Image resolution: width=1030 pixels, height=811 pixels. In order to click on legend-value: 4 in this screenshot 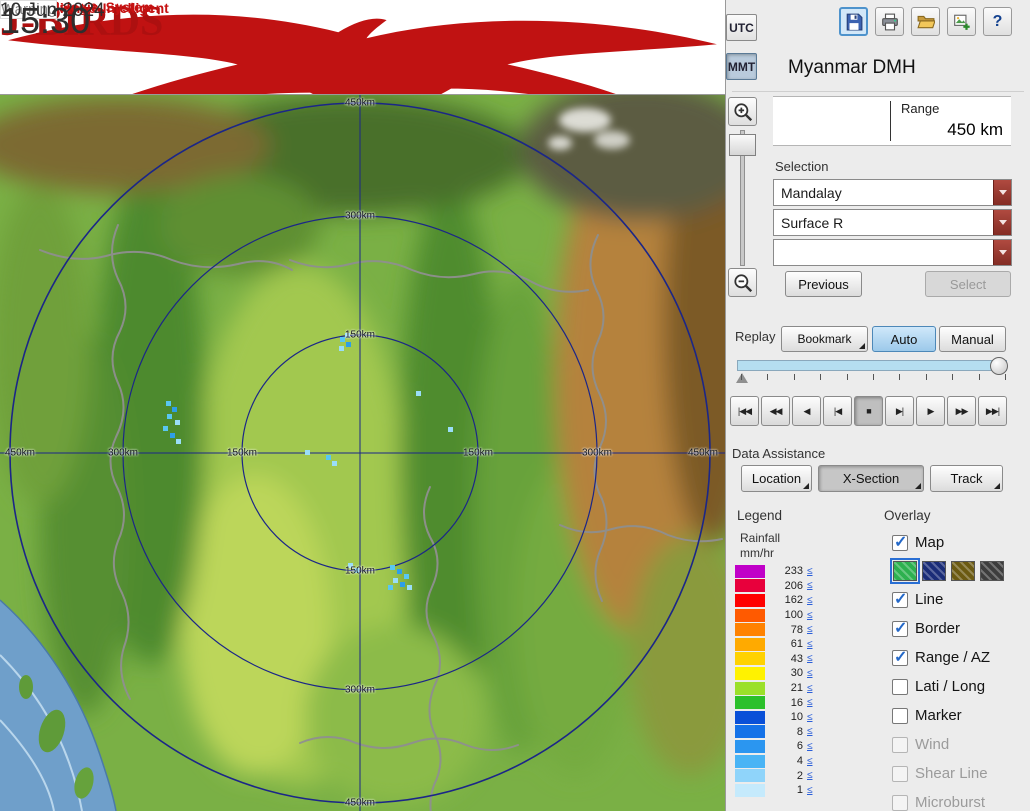, I will do `click(799, 761)`.